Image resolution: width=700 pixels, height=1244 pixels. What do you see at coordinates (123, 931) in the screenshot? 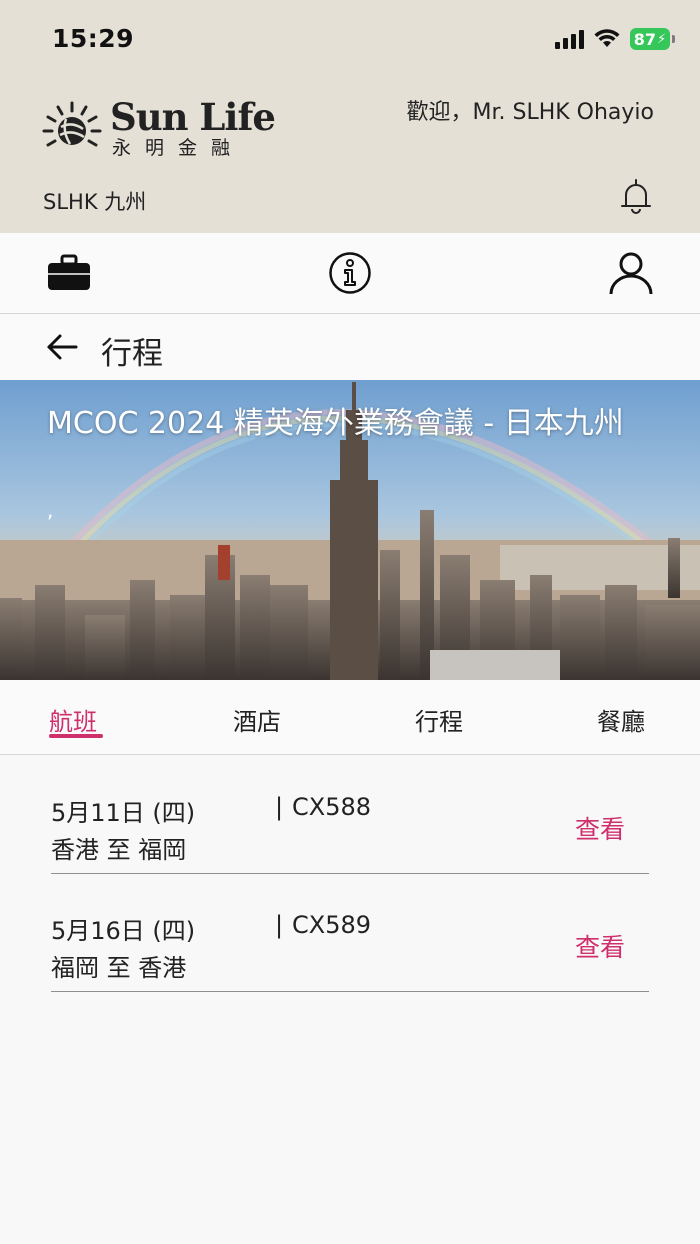
I see `flight-date: 5月16日 (四)` at bounding box center [123, 931].